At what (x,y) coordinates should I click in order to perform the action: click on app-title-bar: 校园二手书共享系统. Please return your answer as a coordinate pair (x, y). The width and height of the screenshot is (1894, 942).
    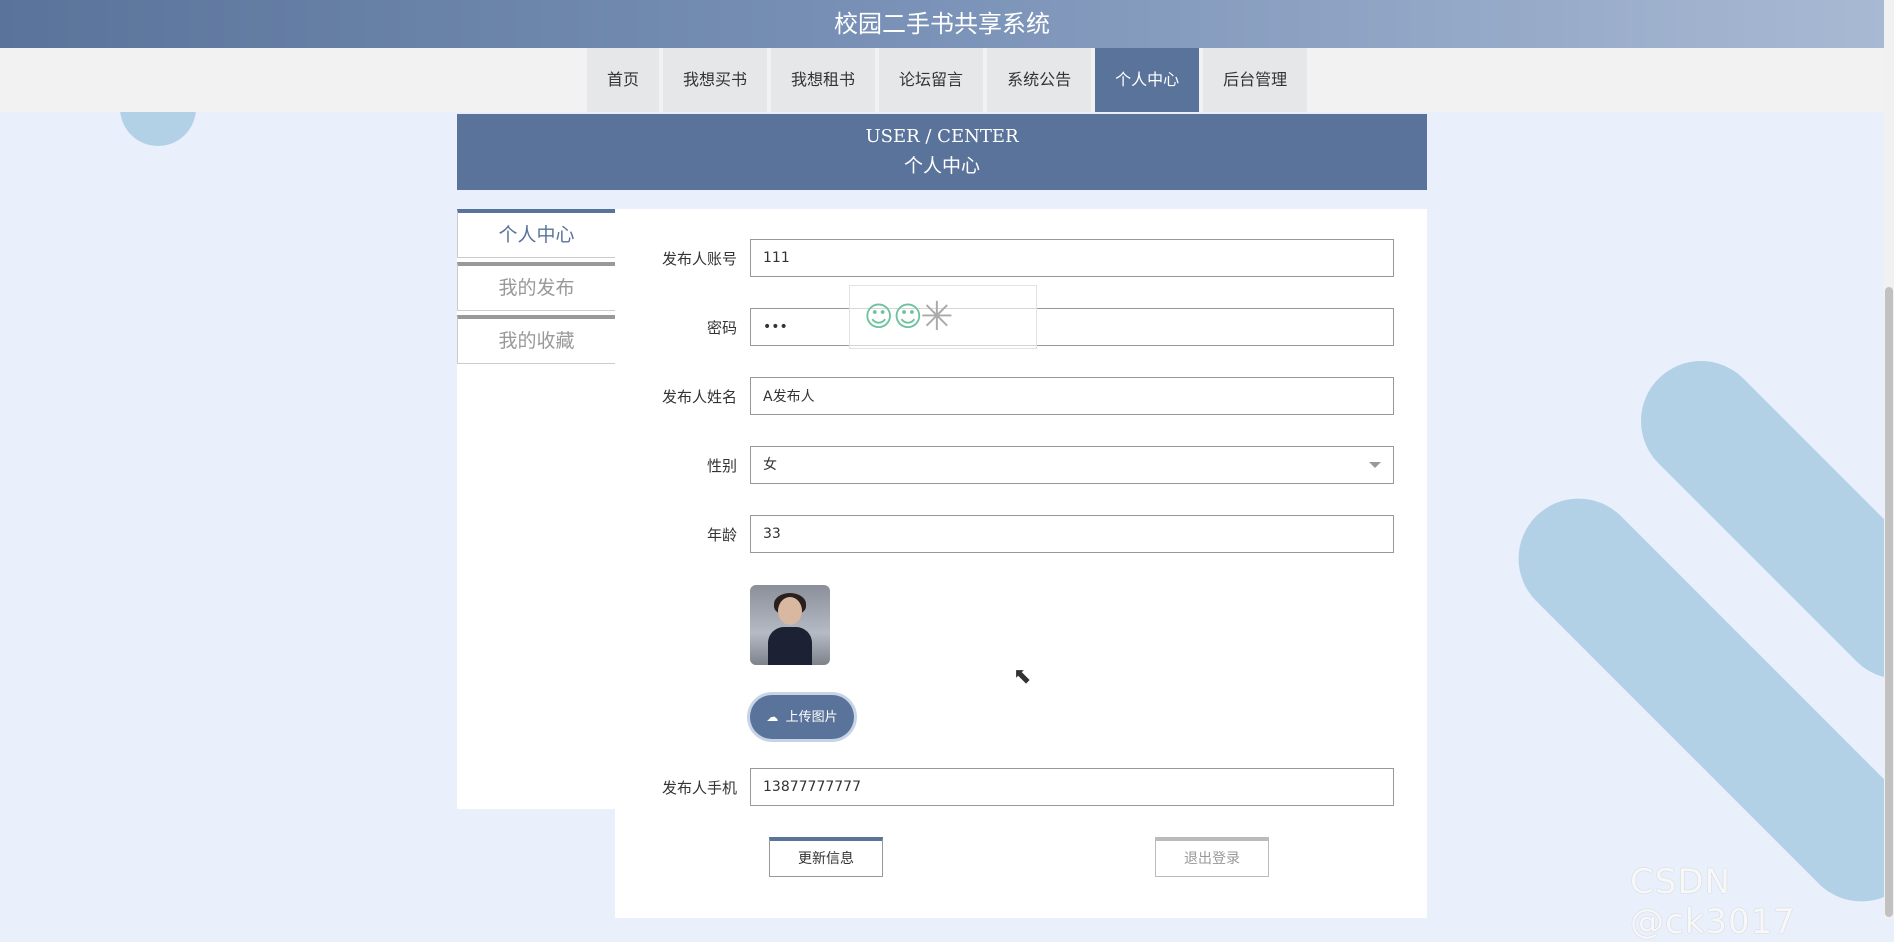
    Looking at the image, I should click on (942, 24).